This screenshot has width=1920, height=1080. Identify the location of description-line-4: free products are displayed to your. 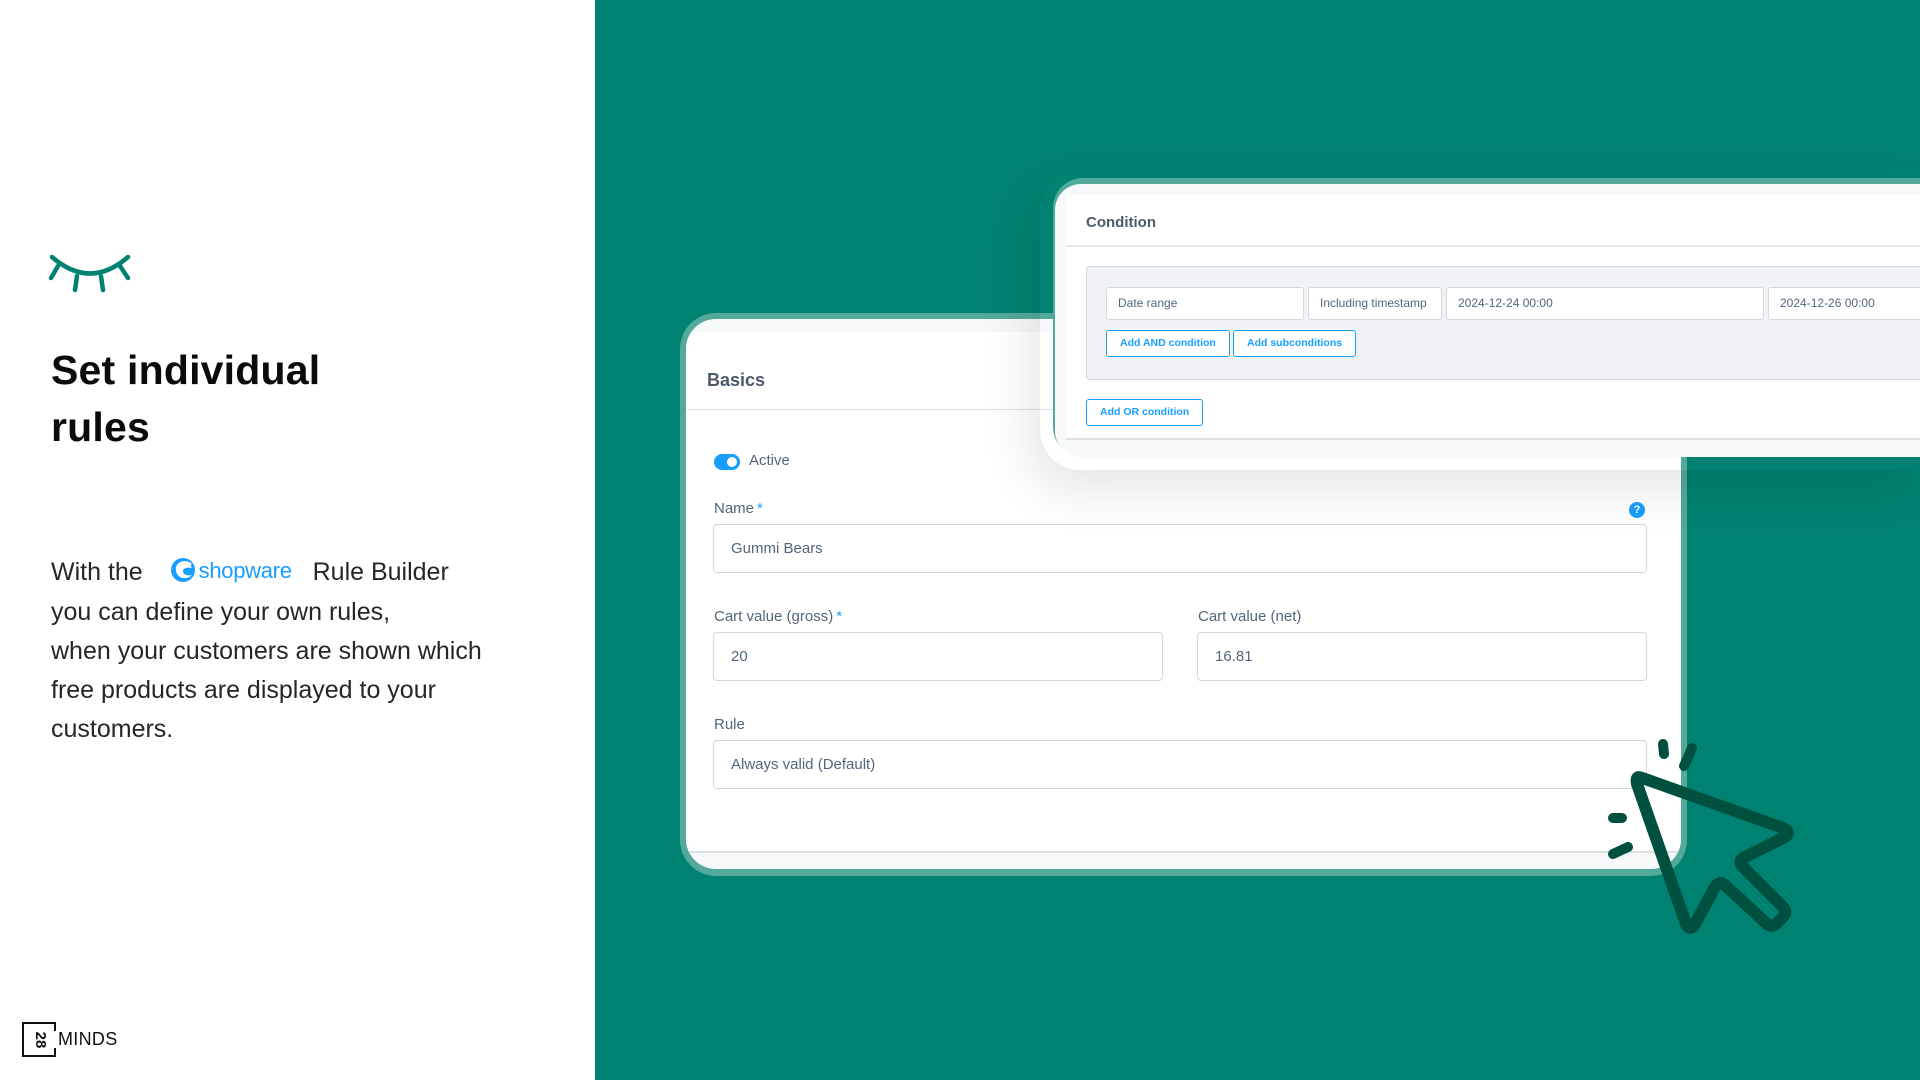
(243, 689).